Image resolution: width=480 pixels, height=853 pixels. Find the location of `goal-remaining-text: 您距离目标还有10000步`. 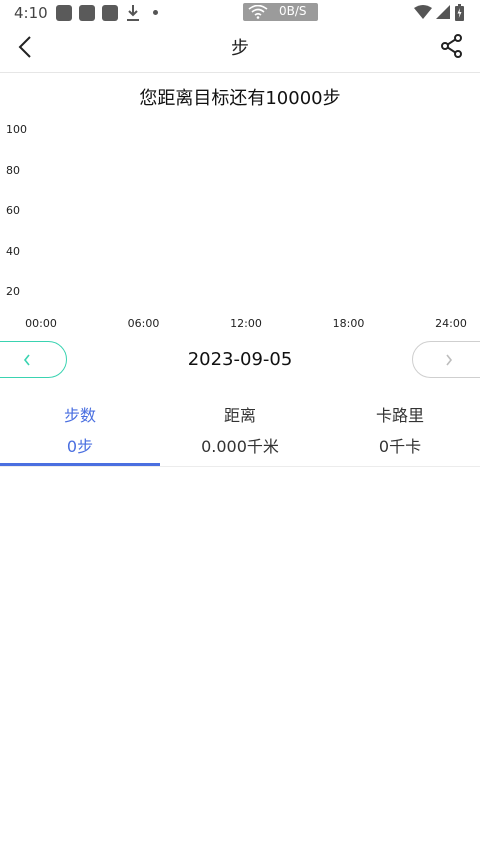

goal-remaining-text: 您距离目标还有10000步 is located at coordinates (240, 98).